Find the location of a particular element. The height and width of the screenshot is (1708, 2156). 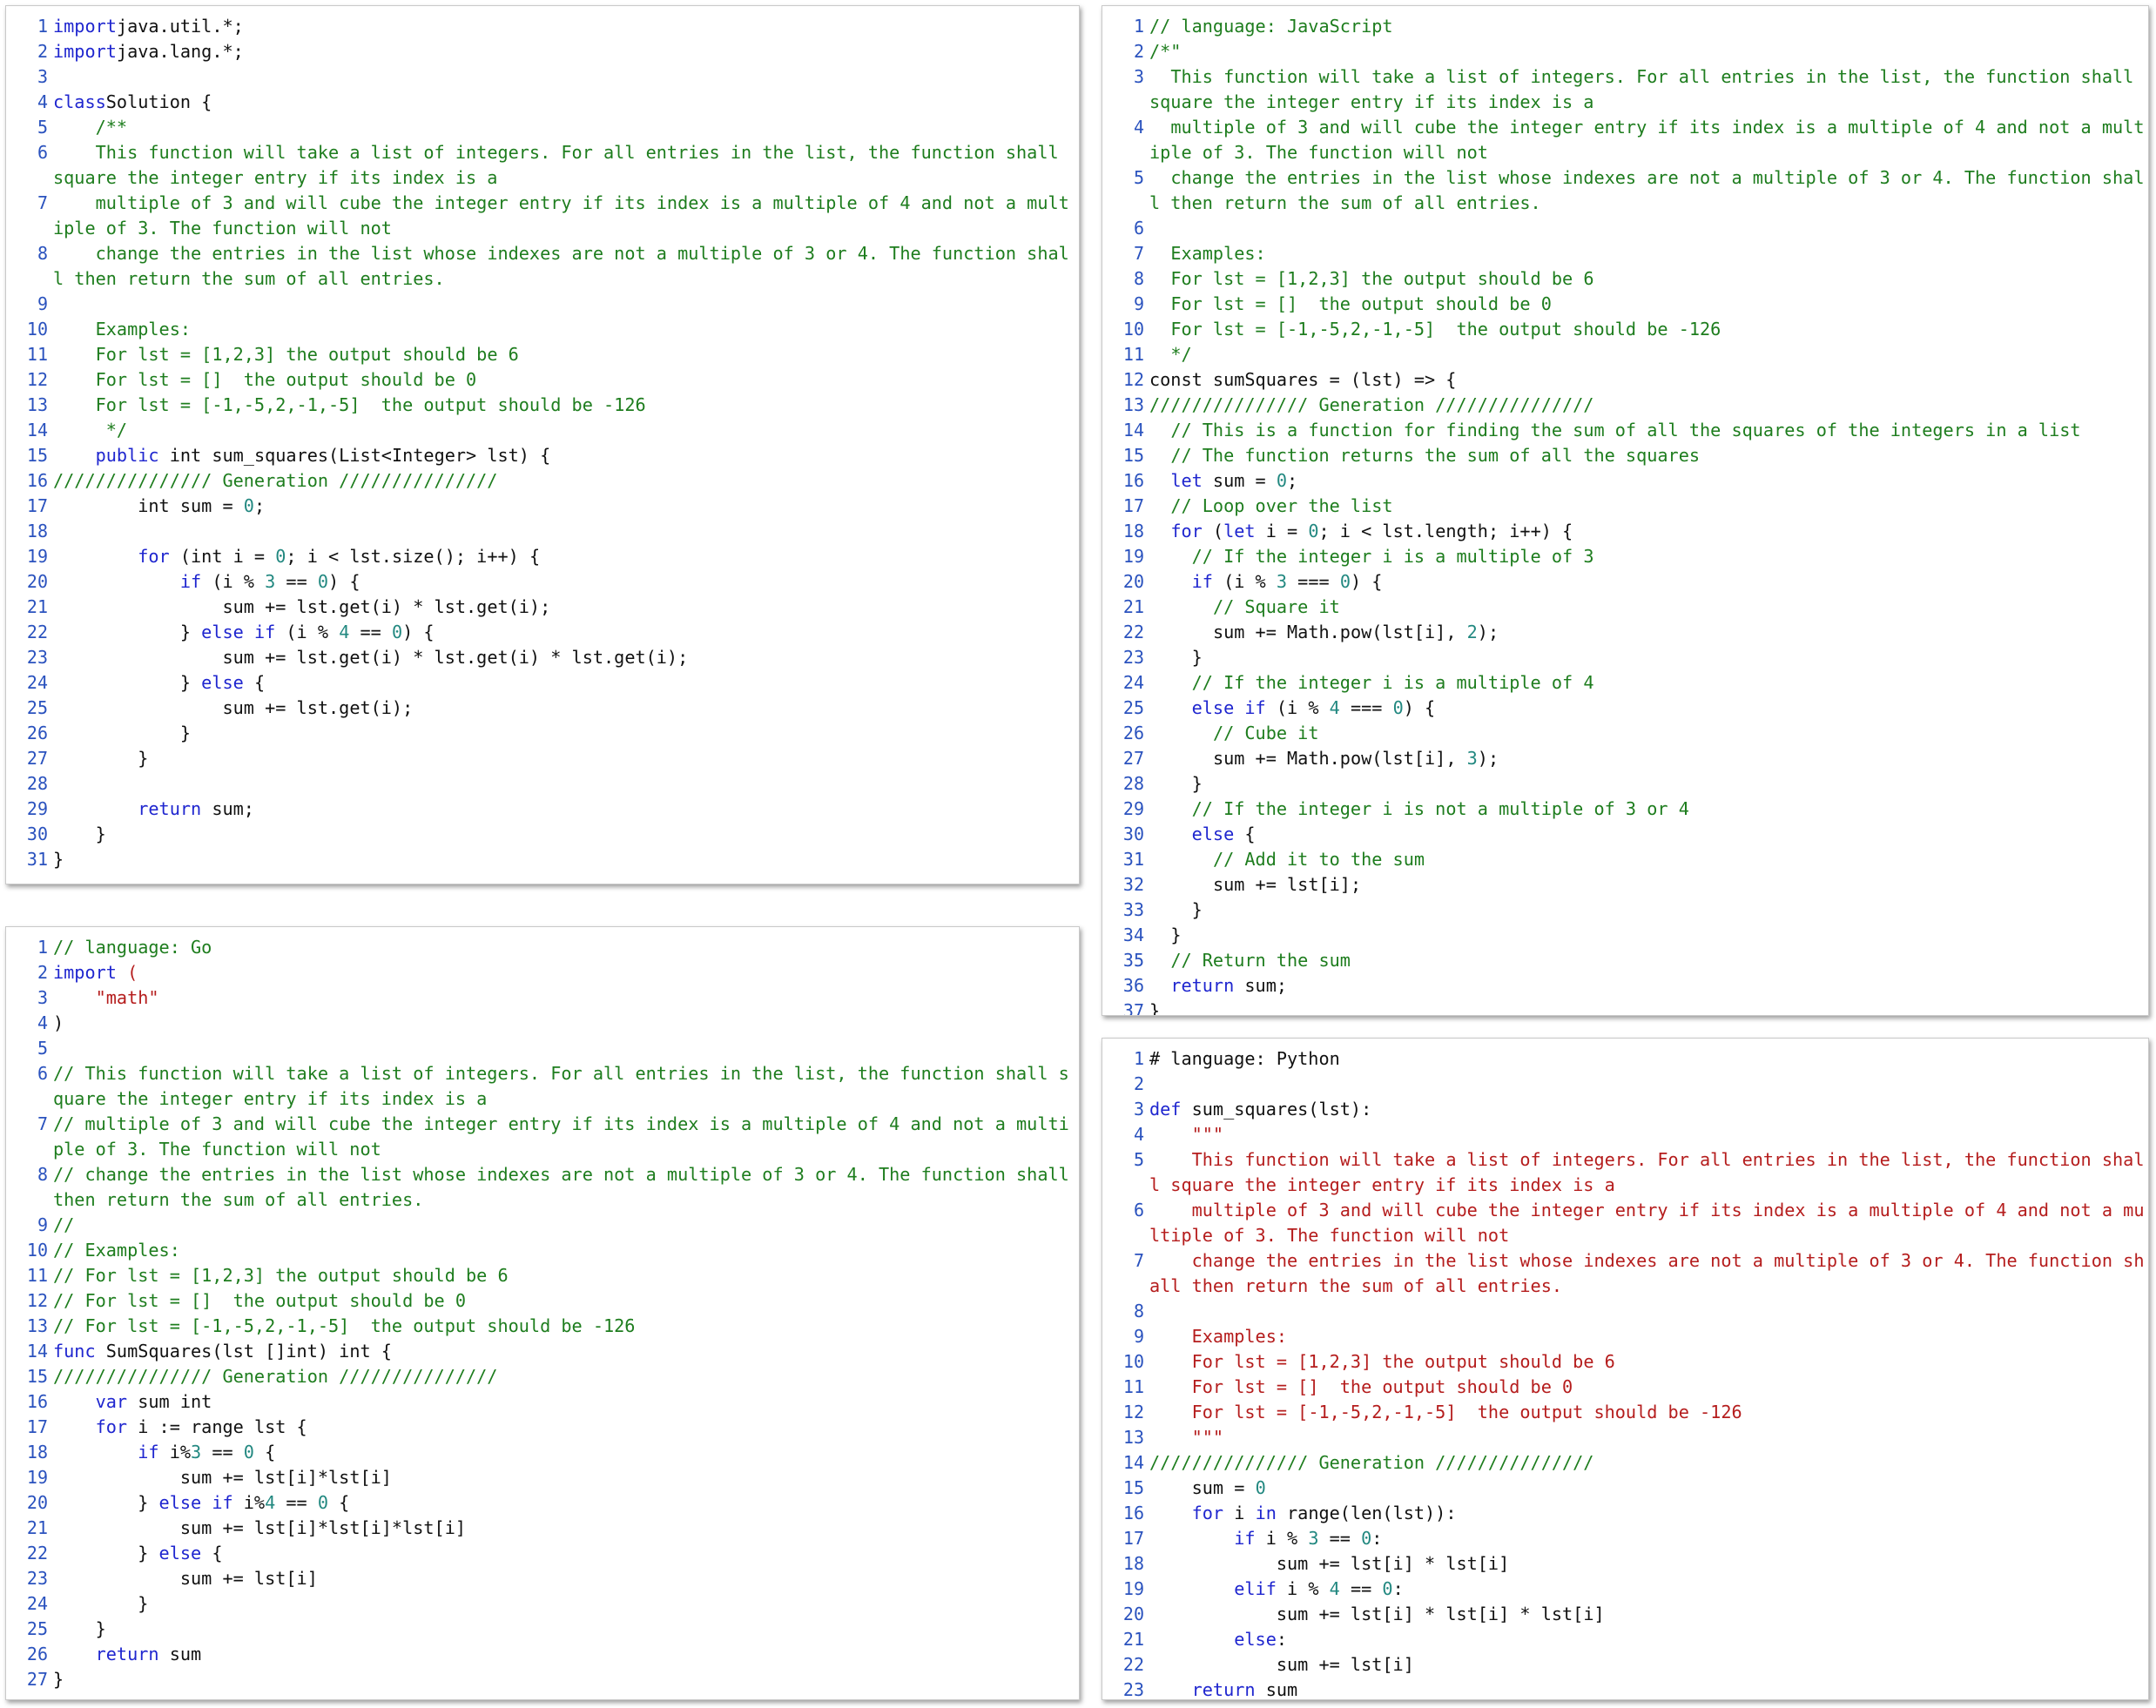

line-code: Examples: is located at coordinates (566, 329).